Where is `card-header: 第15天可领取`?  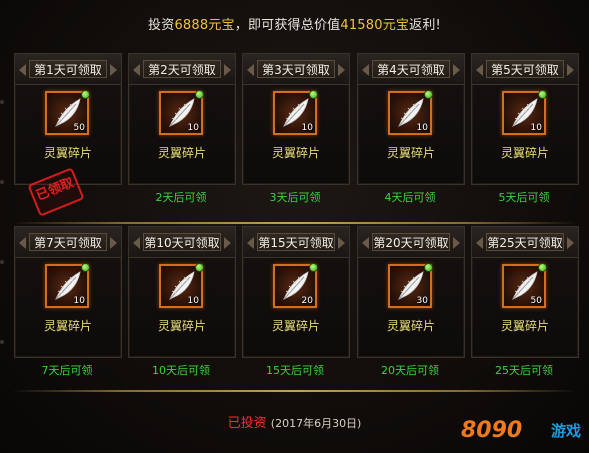 card-header: 第15天可领取 is located at coordinates (296, 242).